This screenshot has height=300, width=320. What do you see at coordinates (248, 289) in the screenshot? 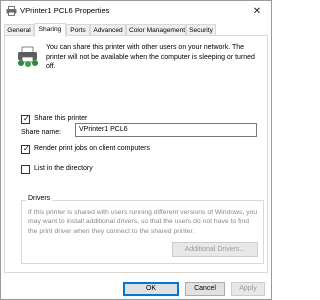
I see `apply-button: Apply` at bounding box center [248, 289].